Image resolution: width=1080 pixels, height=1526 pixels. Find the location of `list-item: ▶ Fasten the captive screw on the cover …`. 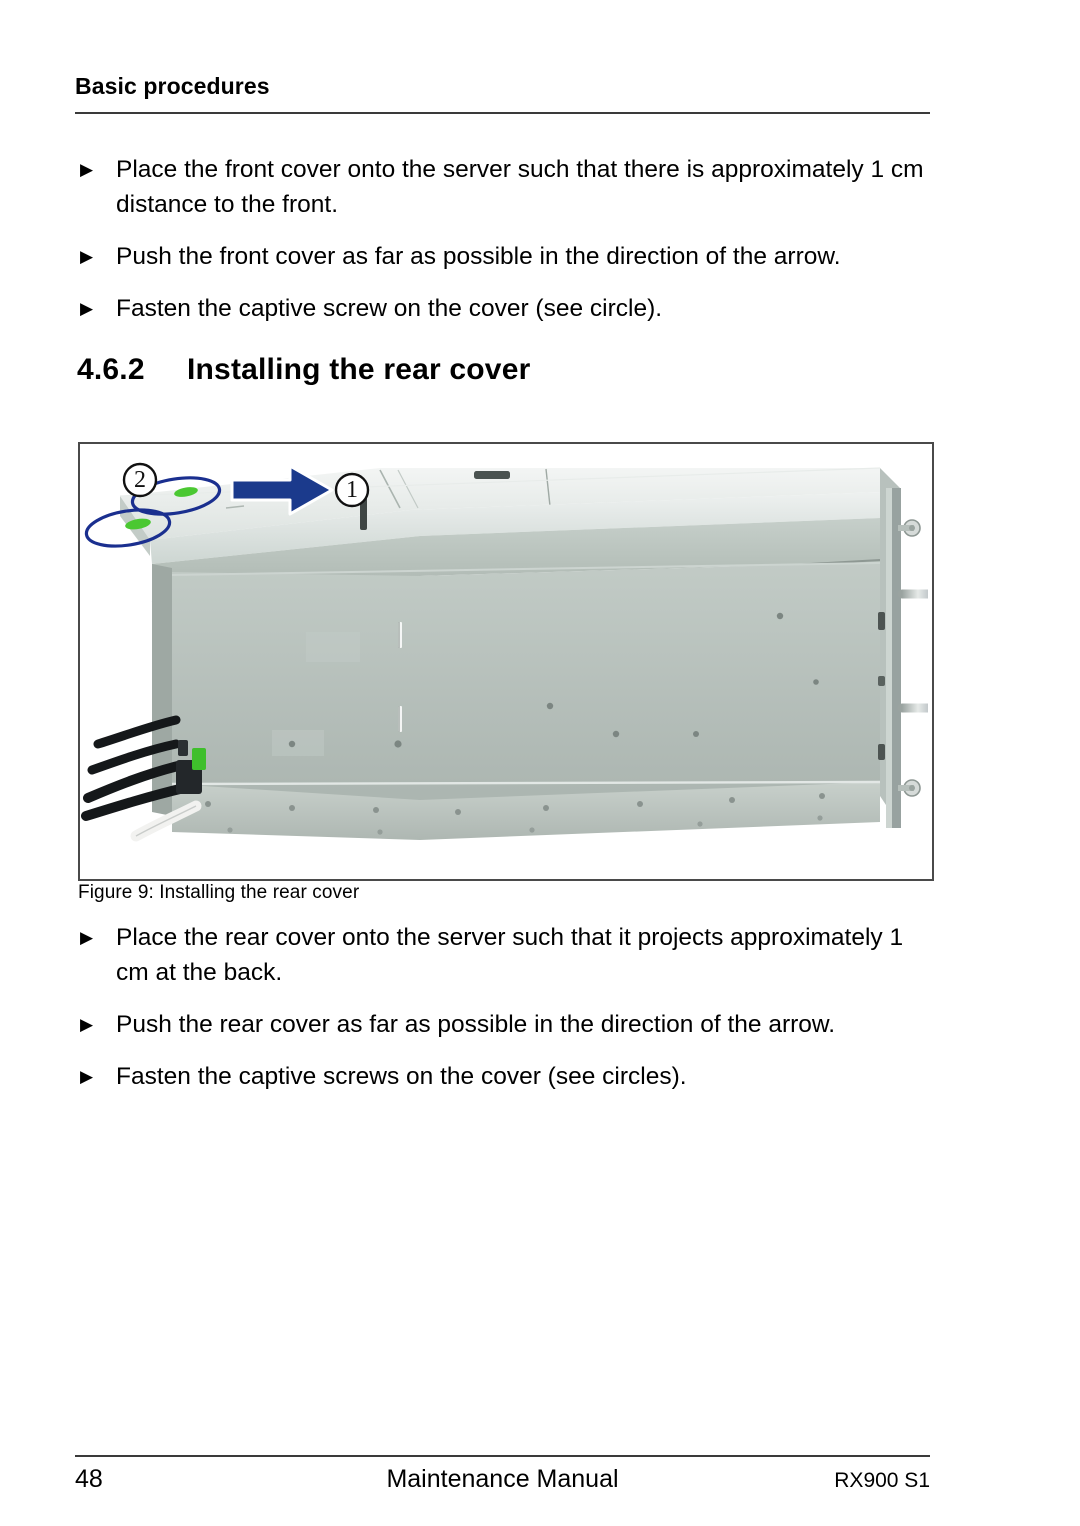

list-item: ▶ Fasten the captive screw on the cover … is located at coordinates (506, 308).